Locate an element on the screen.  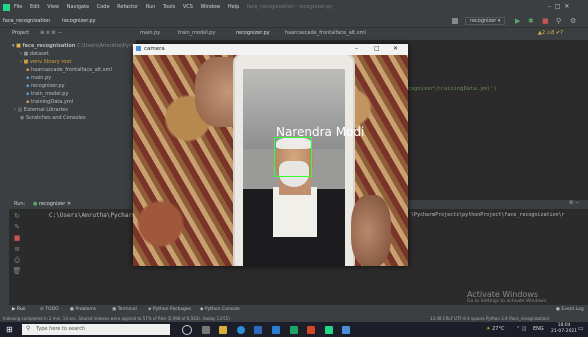
tray-icons: ⌃ ◫ is located at coordinates (521, 329).